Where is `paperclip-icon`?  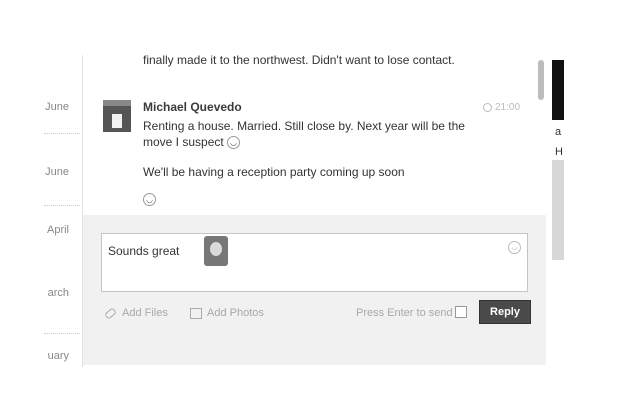 paperclip-icon is located at coordinates (110, 313).